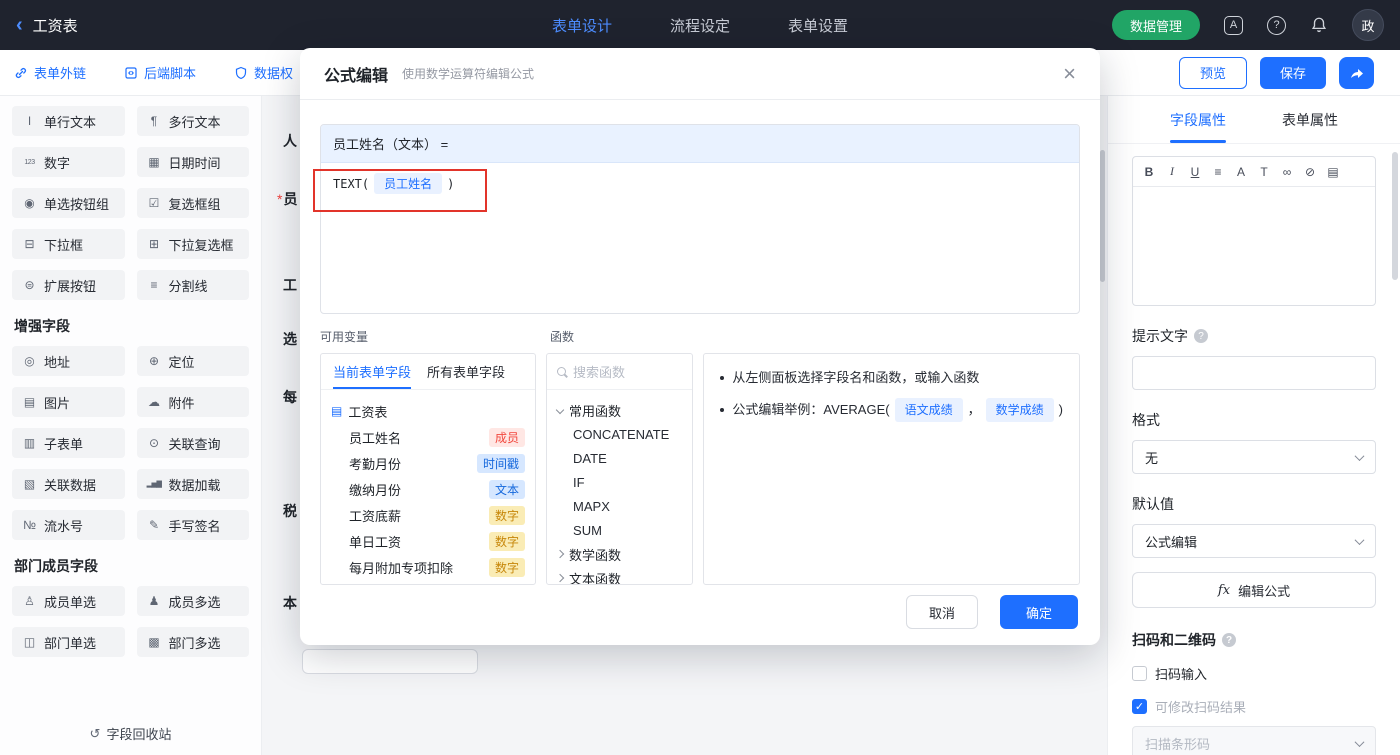 The image size is (1400, 755). Describe the element at coordinates (428, 541) in the screenshot. I see `field-row-daily-wage: 单日工资 数字` at that location.